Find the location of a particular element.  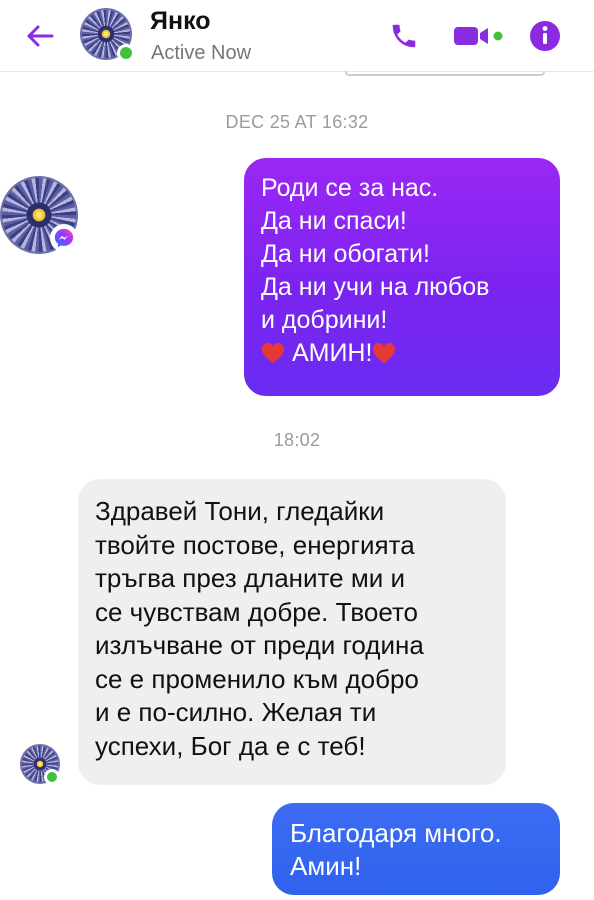

message-timestamp: DEC 25 AT 16:32 is located at coordinates (297, 122).